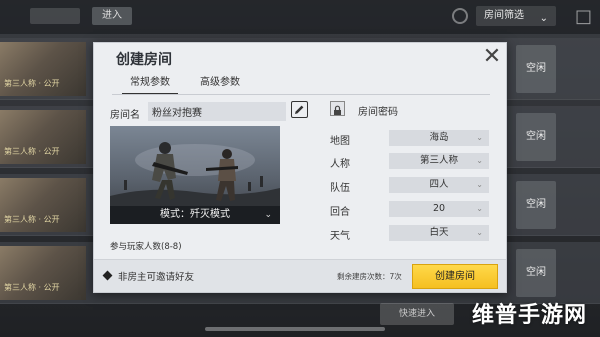 This screenshot has height=337, width=600. I want to click on tab-divider, so click(301, 94).